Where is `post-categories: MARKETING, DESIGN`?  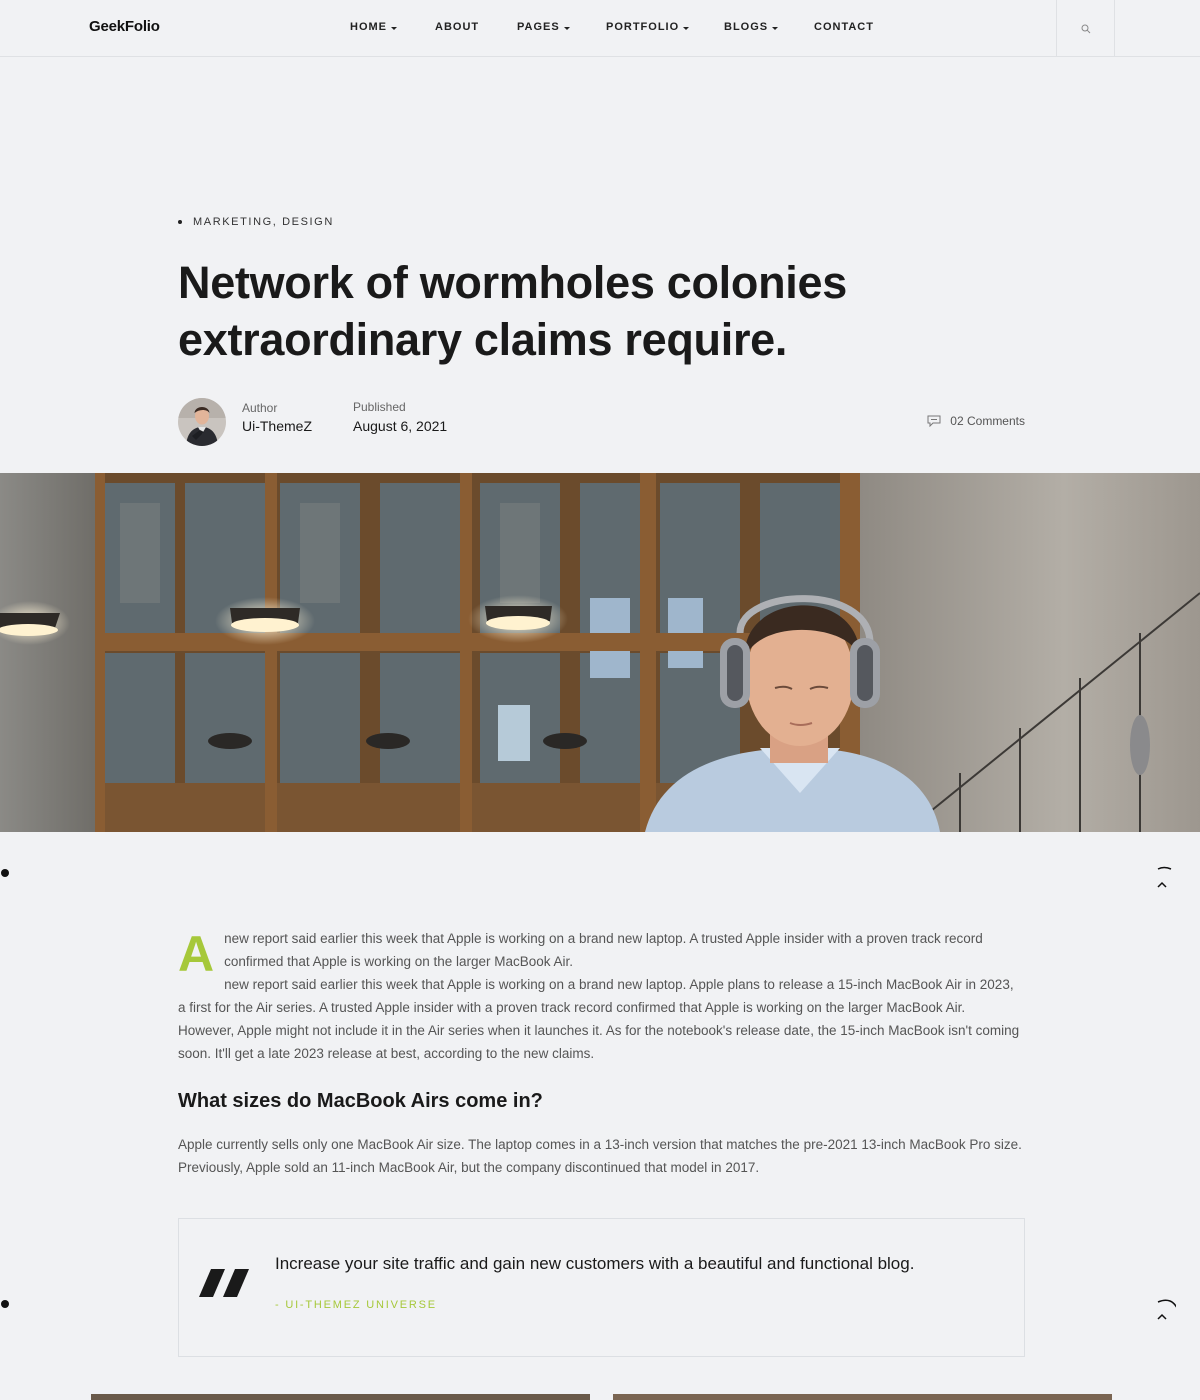
post-categories: MARKETING, DESIGN is located at coordinates (256, 222).